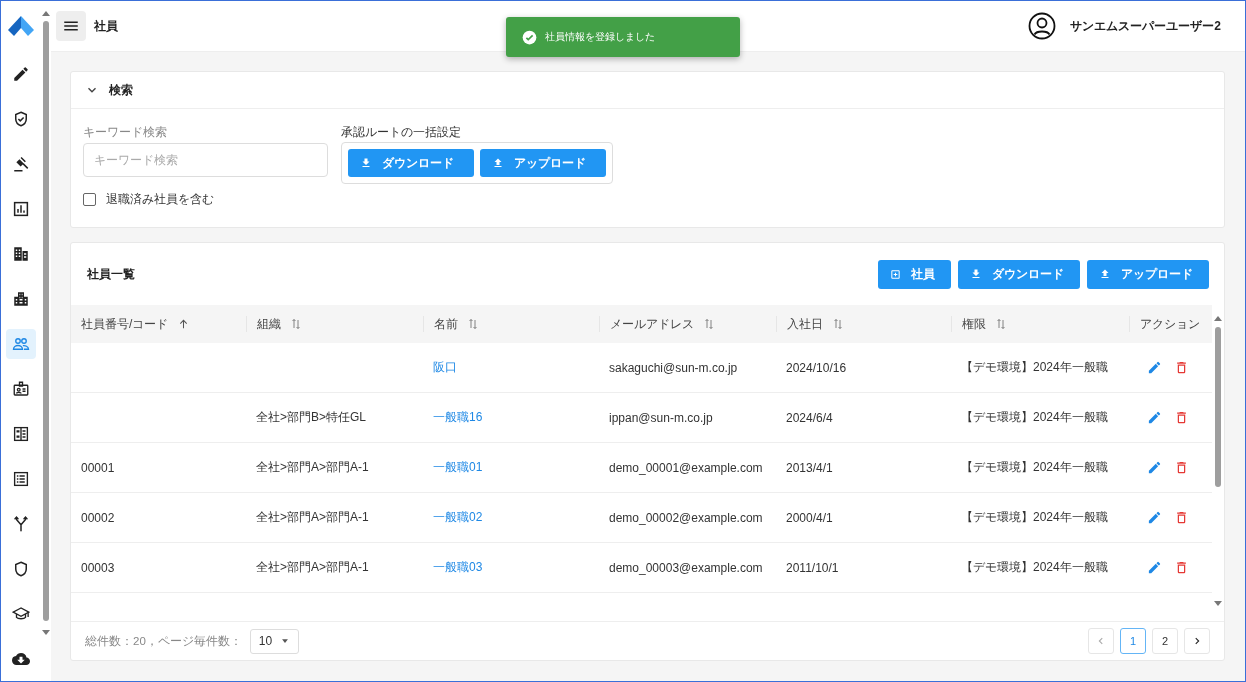 Image resolution: width=1246 pixels, height=682 pixels. What do you see at coordinates (98, 567) in the screenshot?
I see `table-cell-text: 00003` at bounding box center [98, 567].